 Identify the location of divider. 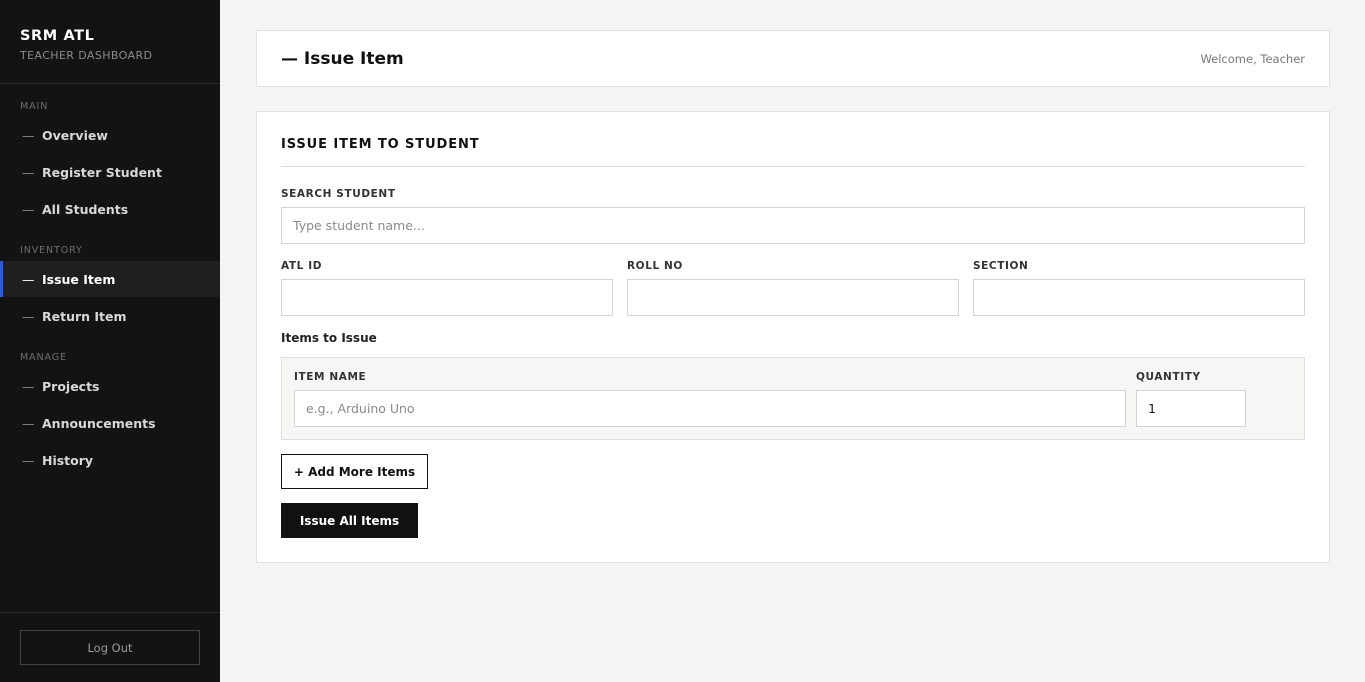
(793, 166).